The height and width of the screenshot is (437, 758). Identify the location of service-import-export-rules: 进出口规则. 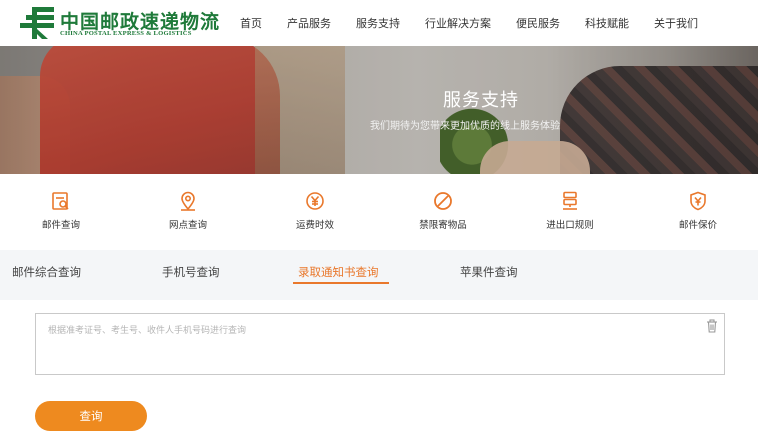
(570, 212).